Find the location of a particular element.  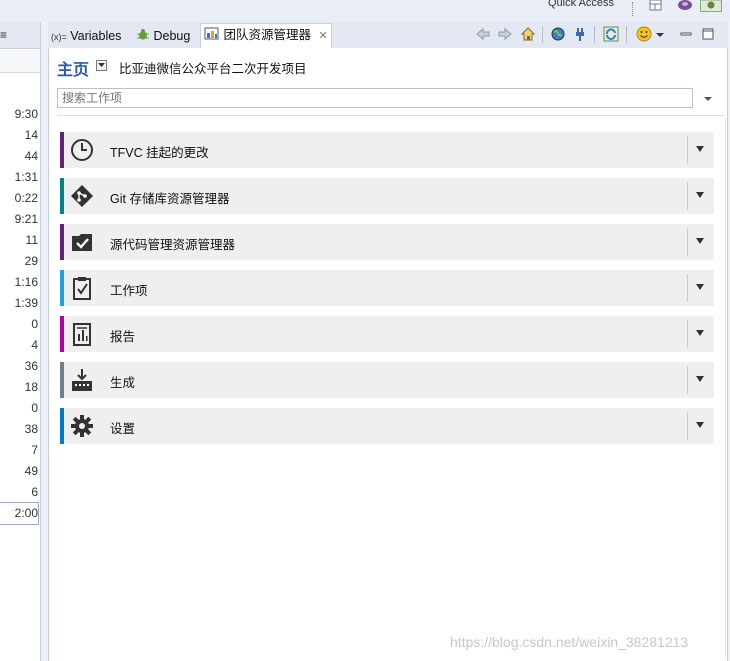

list-item: 0:22 is located at coordinates (19, 198).